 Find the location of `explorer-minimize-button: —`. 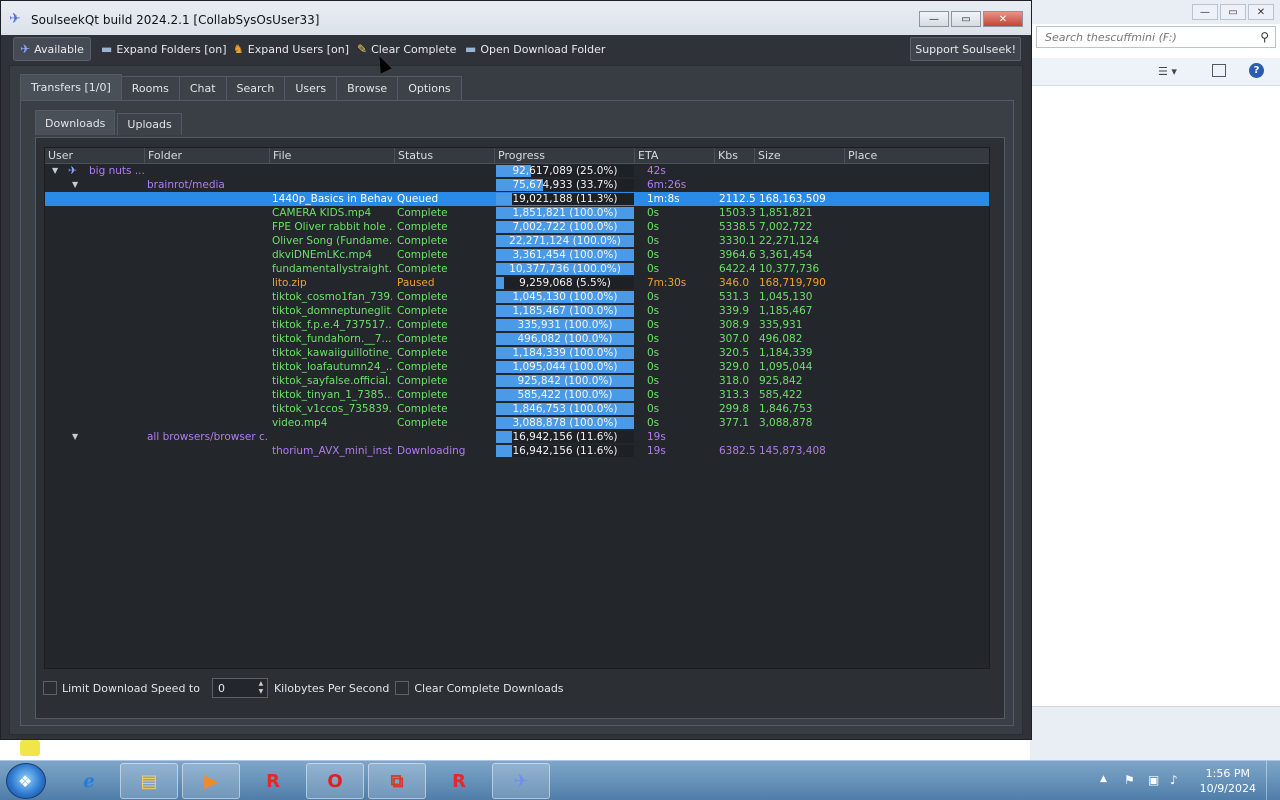

explorer-minimize-button: — is located at coordinates (1205, 12).